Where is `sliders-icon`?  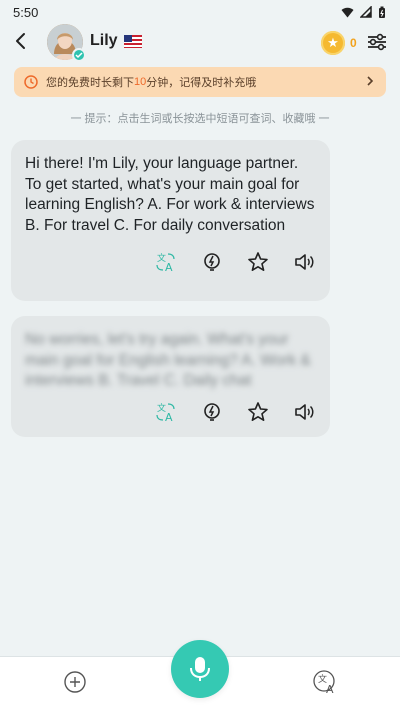 sliders-icon is located at coordinates (377, 42).